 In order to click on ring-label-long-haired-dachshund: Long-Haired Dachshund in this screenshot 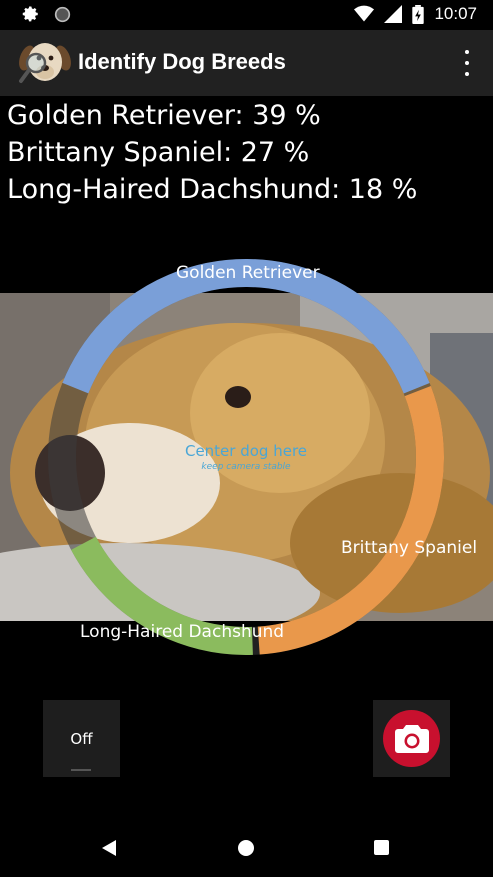, I will do `click(182, 632)`.